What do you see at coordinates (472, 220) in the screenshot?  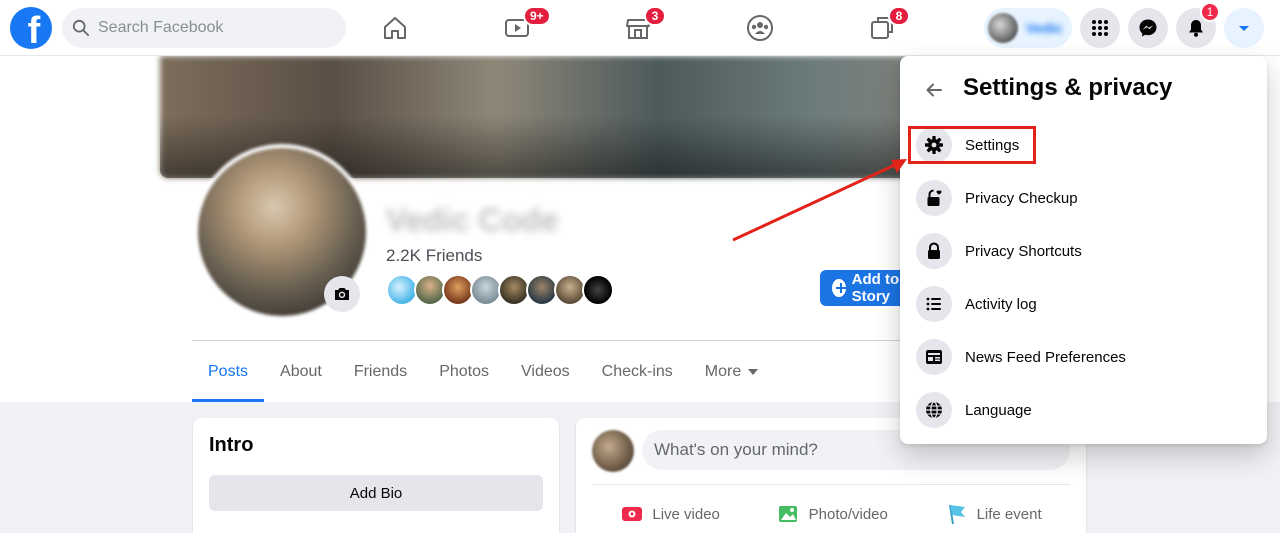 I see `profile-name: Vedic Code` at bounding box center [472, 220].